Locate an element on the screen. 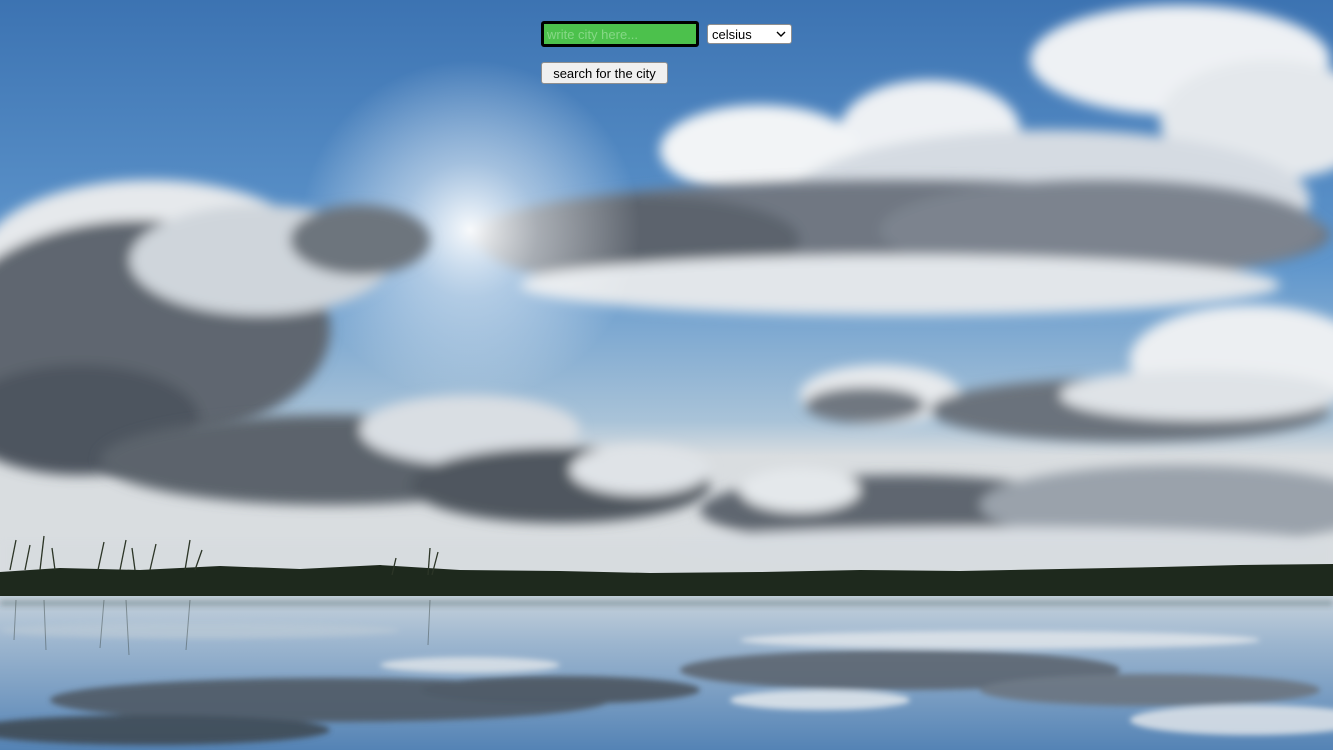 This screenshot has width=1333, height=750. unit-select-value: celsius is located at coordinates (732, 34).